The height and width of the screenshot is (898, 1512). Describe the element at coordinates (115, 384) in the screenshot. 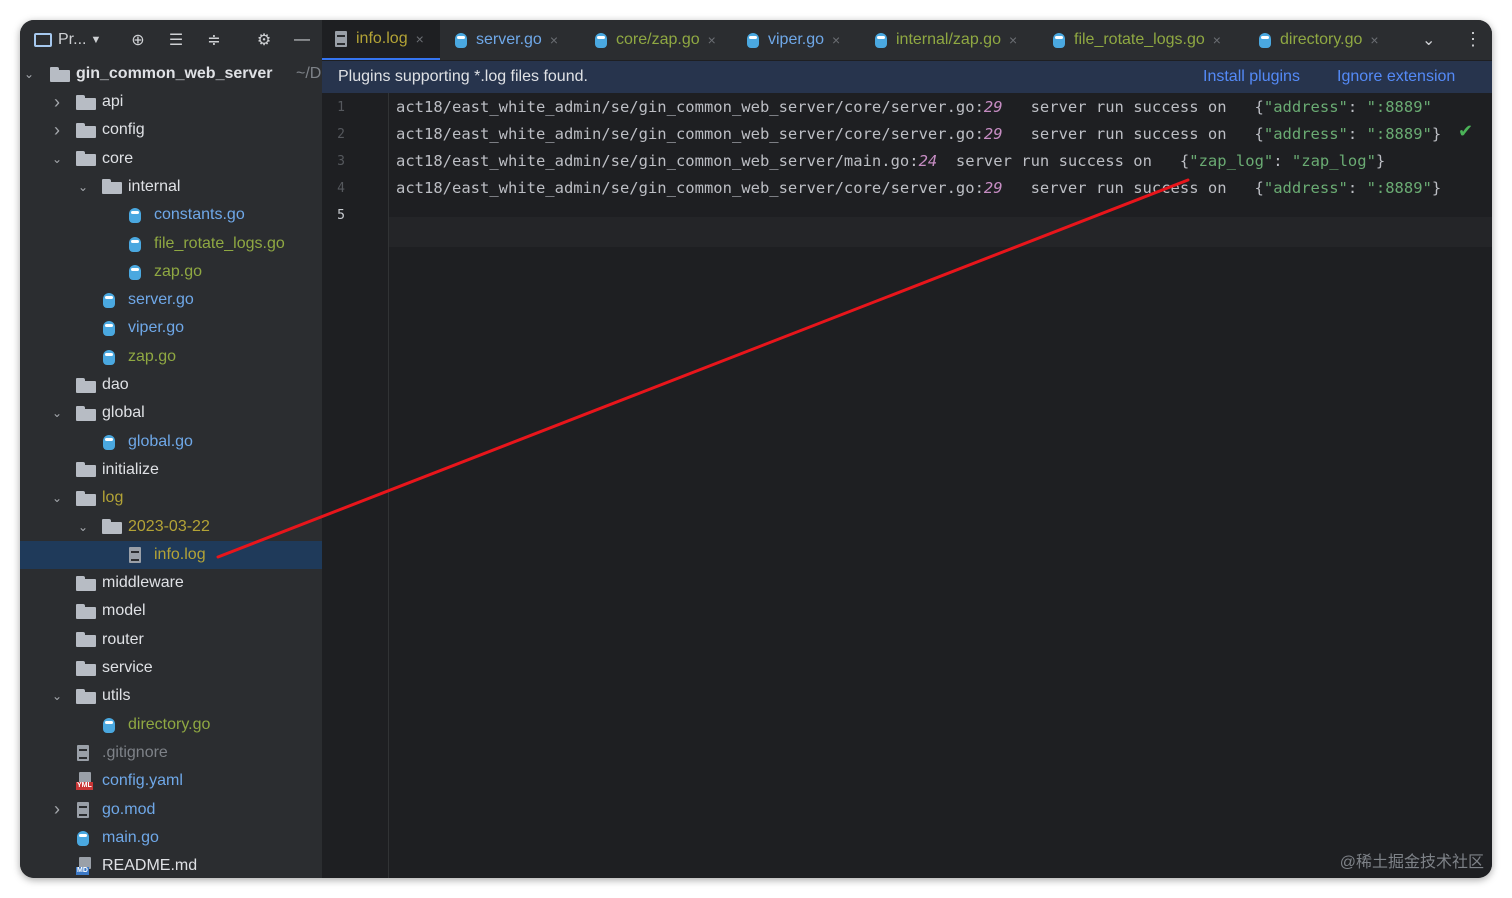

I see `tree-item-label: dao` at that location.